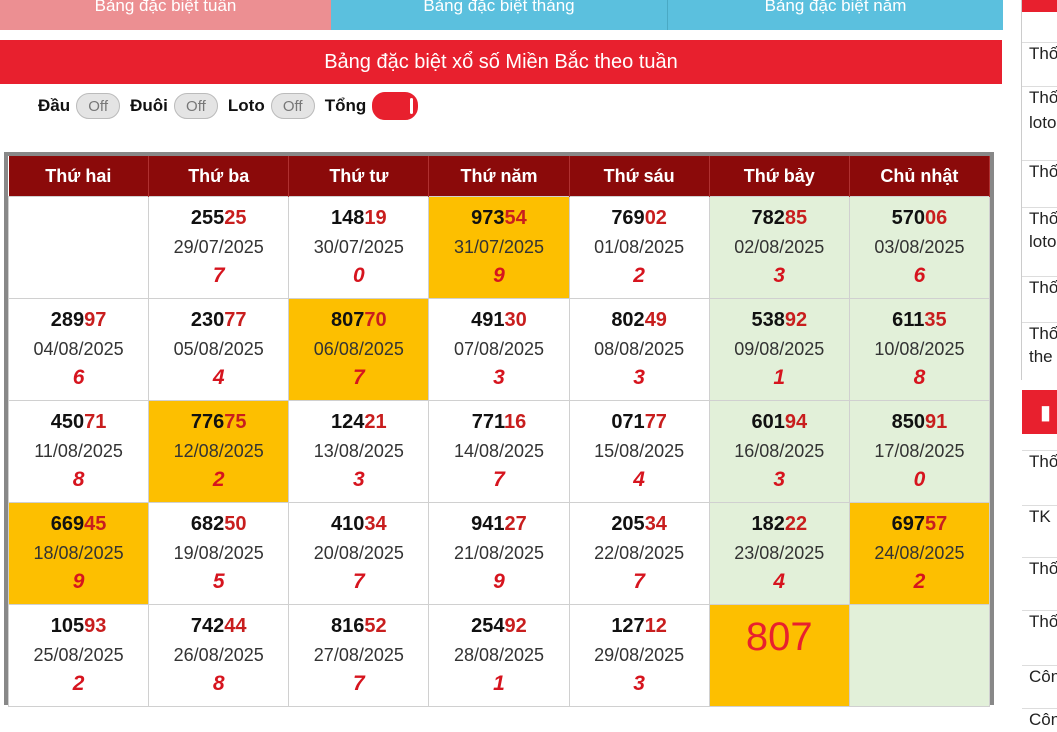  I want to click on result-date: 29/08/2025, so click(639, 655).